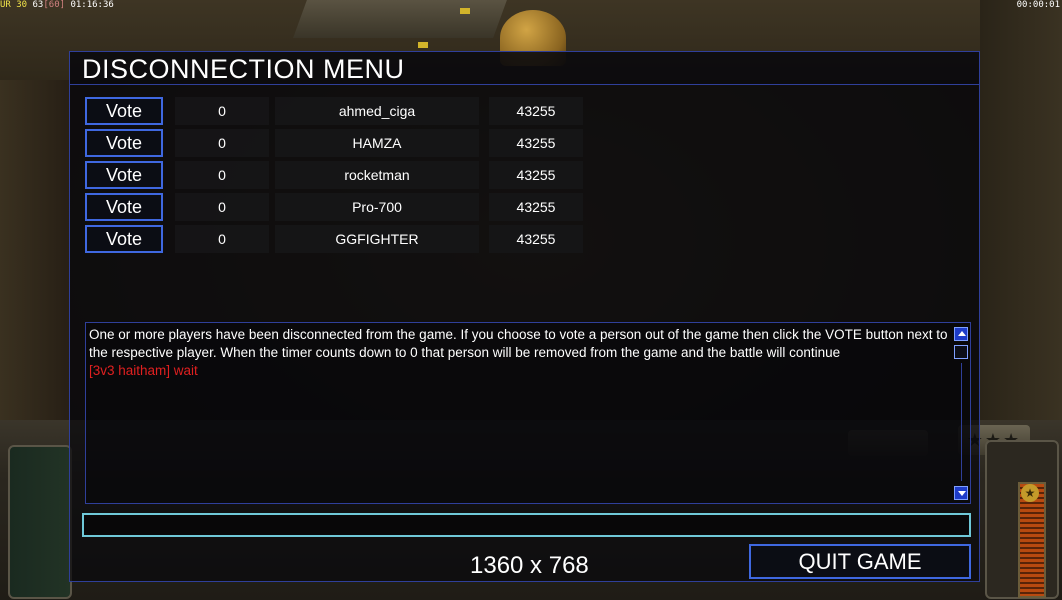 This screenshot has height=600, width=1062. What do you see at coordinates (400, 19) in the screenshot?
I see `building-structure` at bounding box center [400, 19].